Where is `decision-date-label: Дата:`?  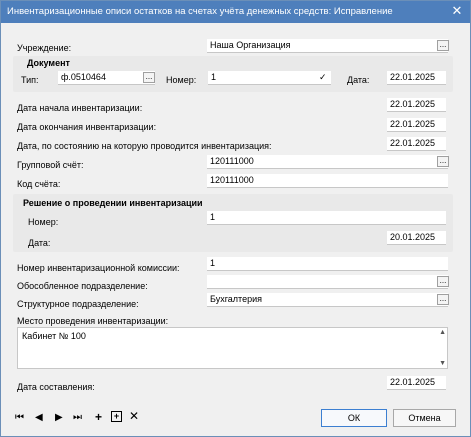 decision-date-label: Дата: is located at coordinates (39, 243).